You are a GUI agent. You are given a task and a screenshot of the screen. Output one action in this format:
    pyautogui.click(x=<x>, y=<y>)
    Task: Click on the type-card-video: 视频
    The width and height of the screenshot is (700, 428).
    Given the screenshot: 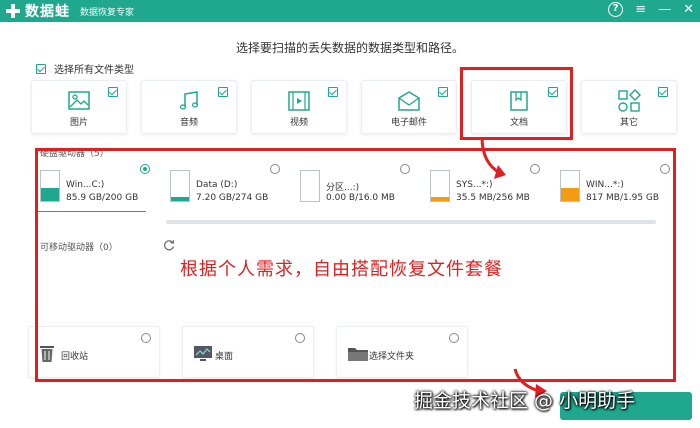 What is the action you would take?
    pyautogui.click(x=299, y=107)
    